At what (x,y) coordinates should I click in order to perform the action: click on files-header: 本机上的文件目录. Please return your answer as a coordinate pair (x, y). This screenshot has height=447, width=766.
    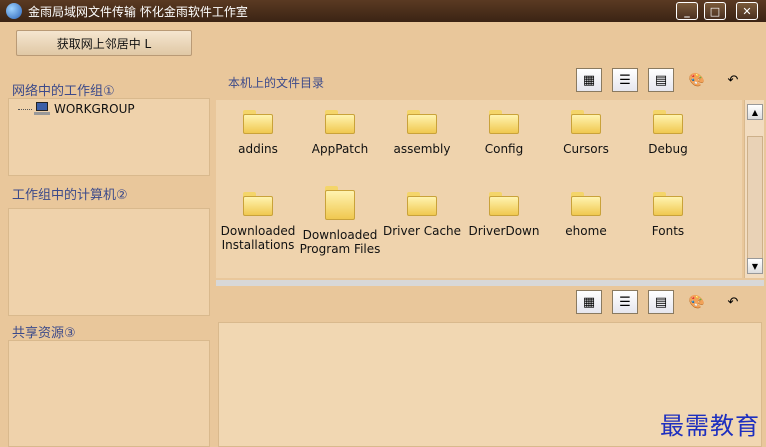
    Looking at the image, I should click on (276, 83).